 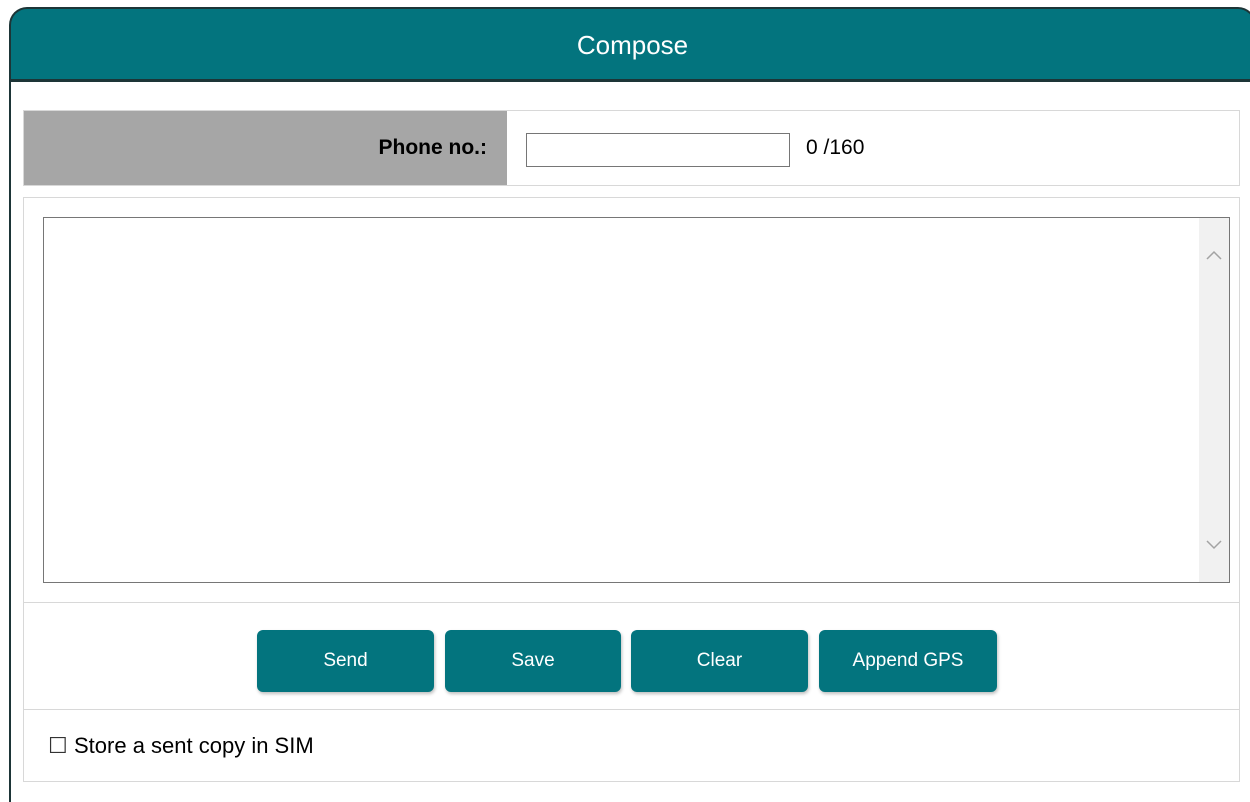 What do you see at coordinates (345, 661) in the screenshot?
I see `send-button: Send` at bounding box center [345, 661].